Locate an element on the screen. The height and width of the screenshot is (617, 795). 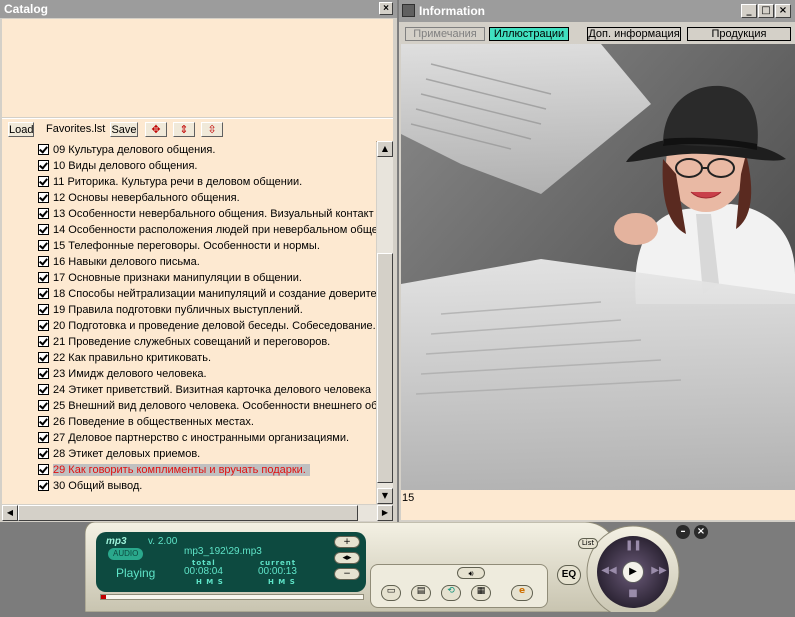
vertical-scrollbar: ▲ ▼ is located at coordinates (385, 322).